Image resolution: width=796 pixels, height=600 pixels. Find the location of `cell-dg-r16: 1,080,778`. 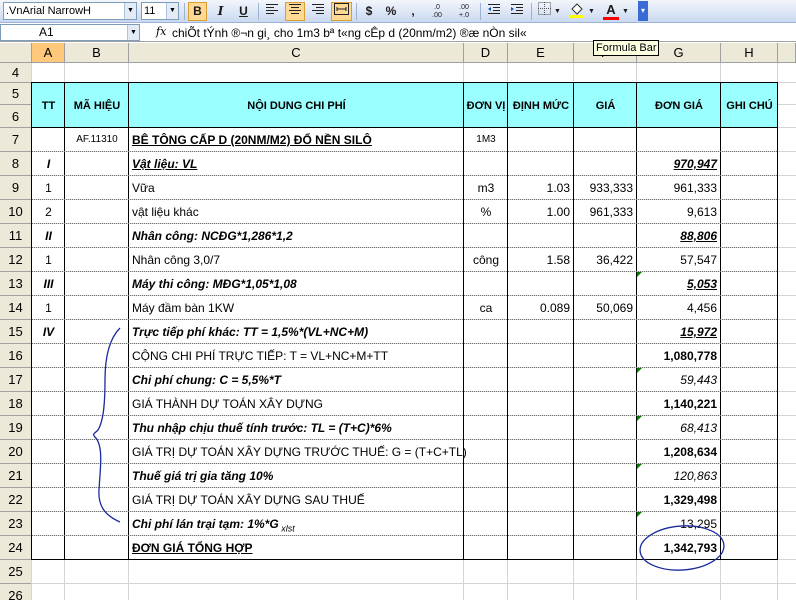

cell-dg-r16: 1,080,778 is located at coordinates (679, 356).